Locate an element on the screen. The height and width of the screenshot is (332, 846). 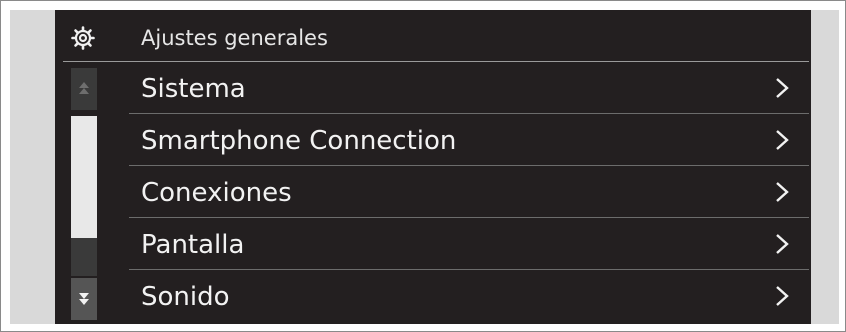
gear-icon is located at coordinates (83, 38).